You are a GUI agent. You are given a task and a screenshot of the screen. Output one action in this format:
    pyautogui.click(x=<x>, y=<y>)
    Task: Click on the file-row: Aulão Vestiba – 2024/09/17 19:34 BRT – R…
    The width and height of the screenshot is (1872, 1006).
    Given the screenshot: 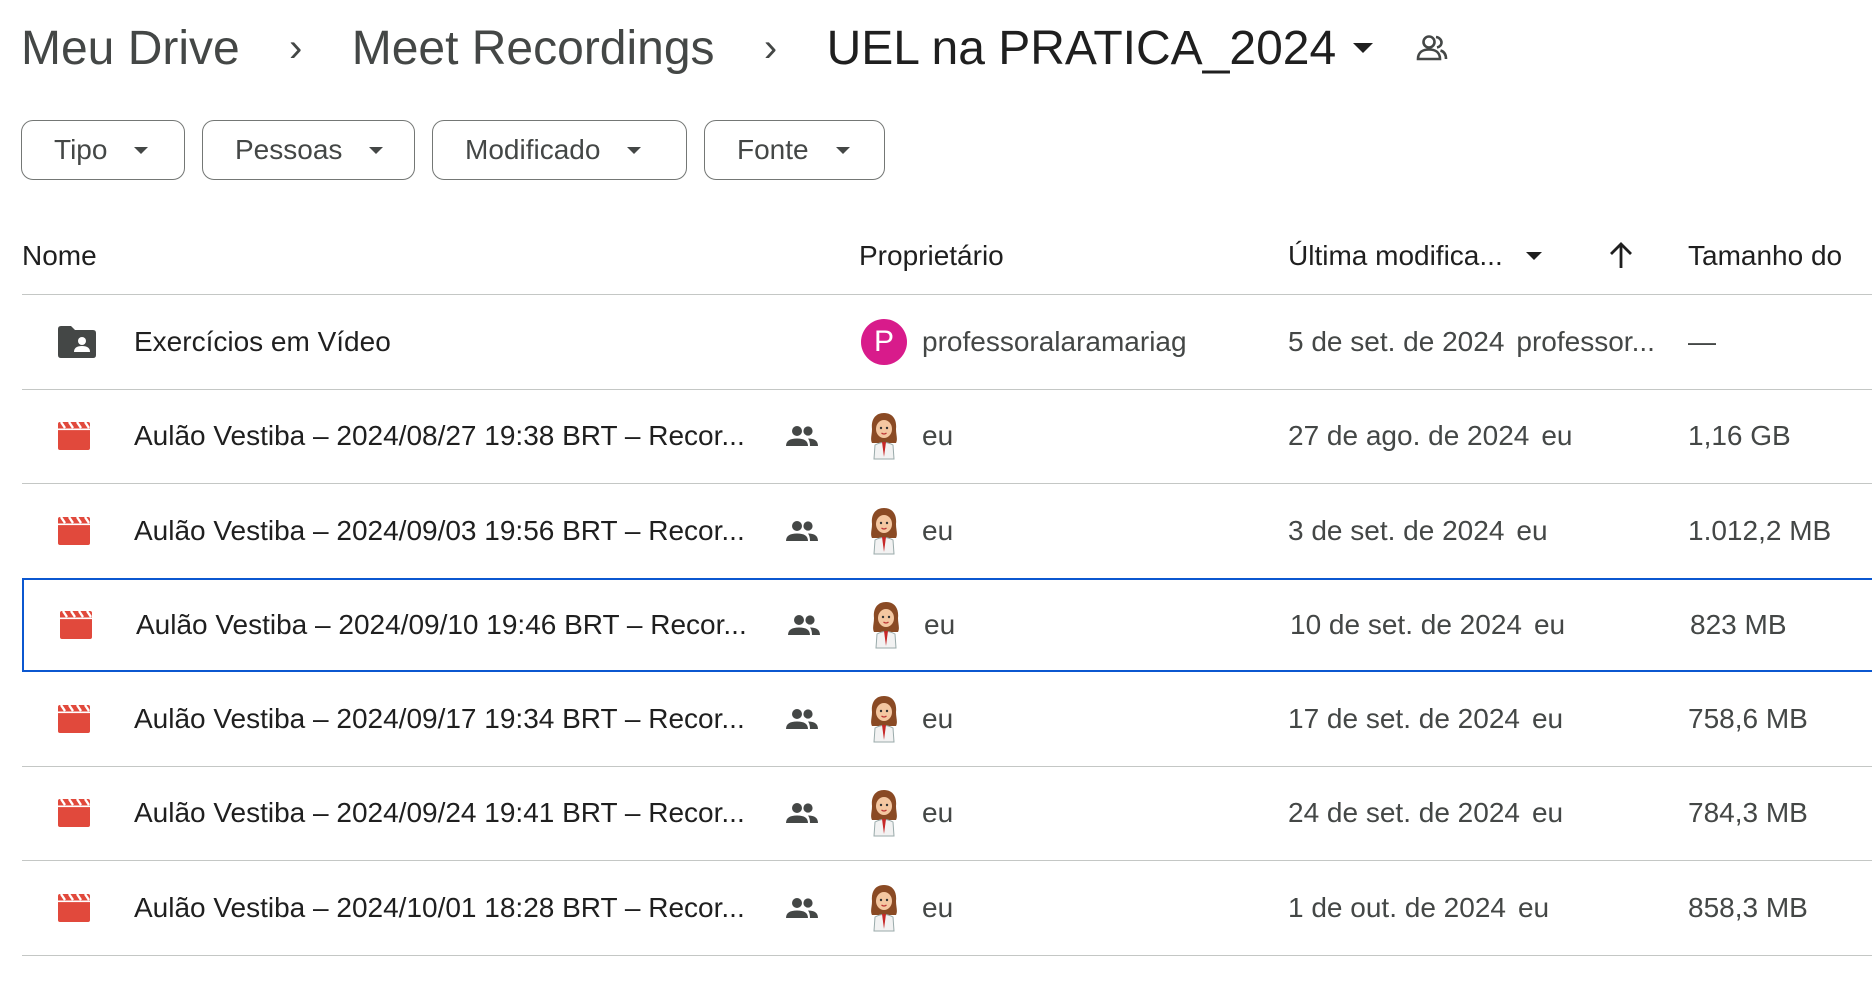 What is the action you would take?
    pyautogui.click(x=947, y=719)
    